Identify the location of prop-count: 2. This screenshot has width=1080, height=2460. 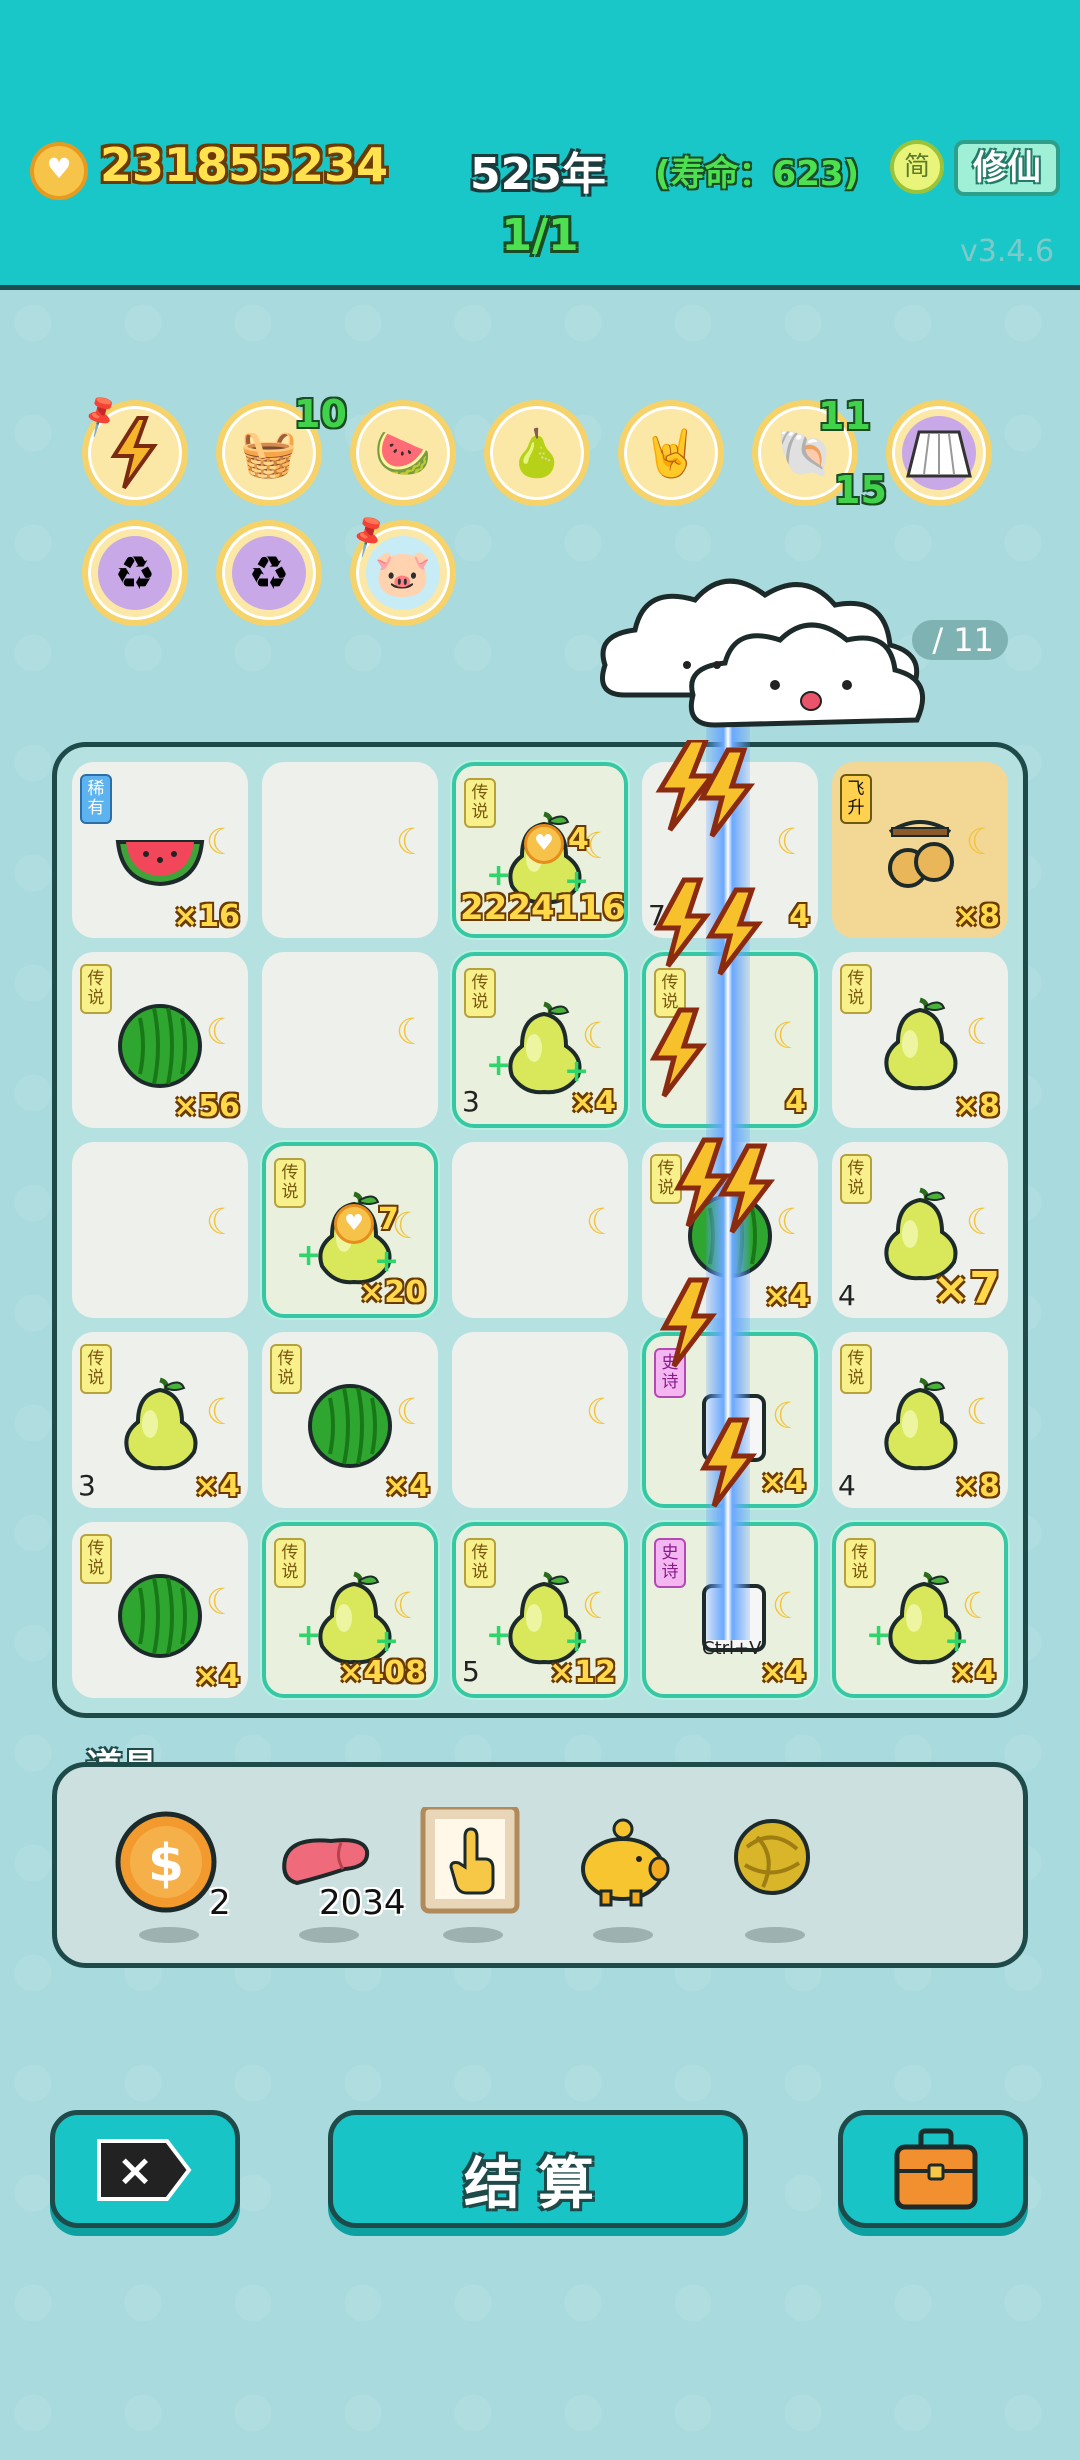
(220, 1903).